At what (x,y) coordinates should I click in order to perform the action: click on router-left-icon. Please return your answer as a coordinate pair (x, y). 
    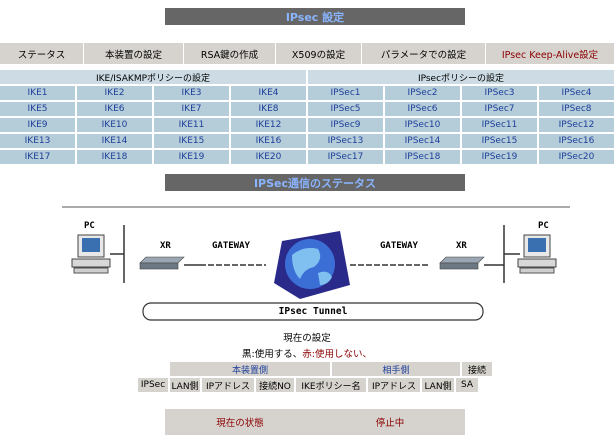
    Looking at the image, I should click on (162, 263).